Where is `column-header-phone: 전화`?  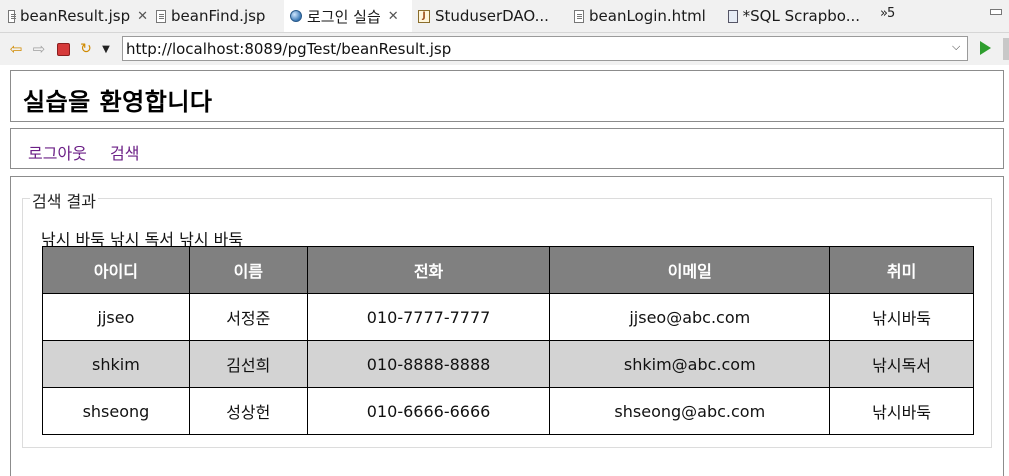 column-header-phone: 전화 is located at coordinates (428, 270).